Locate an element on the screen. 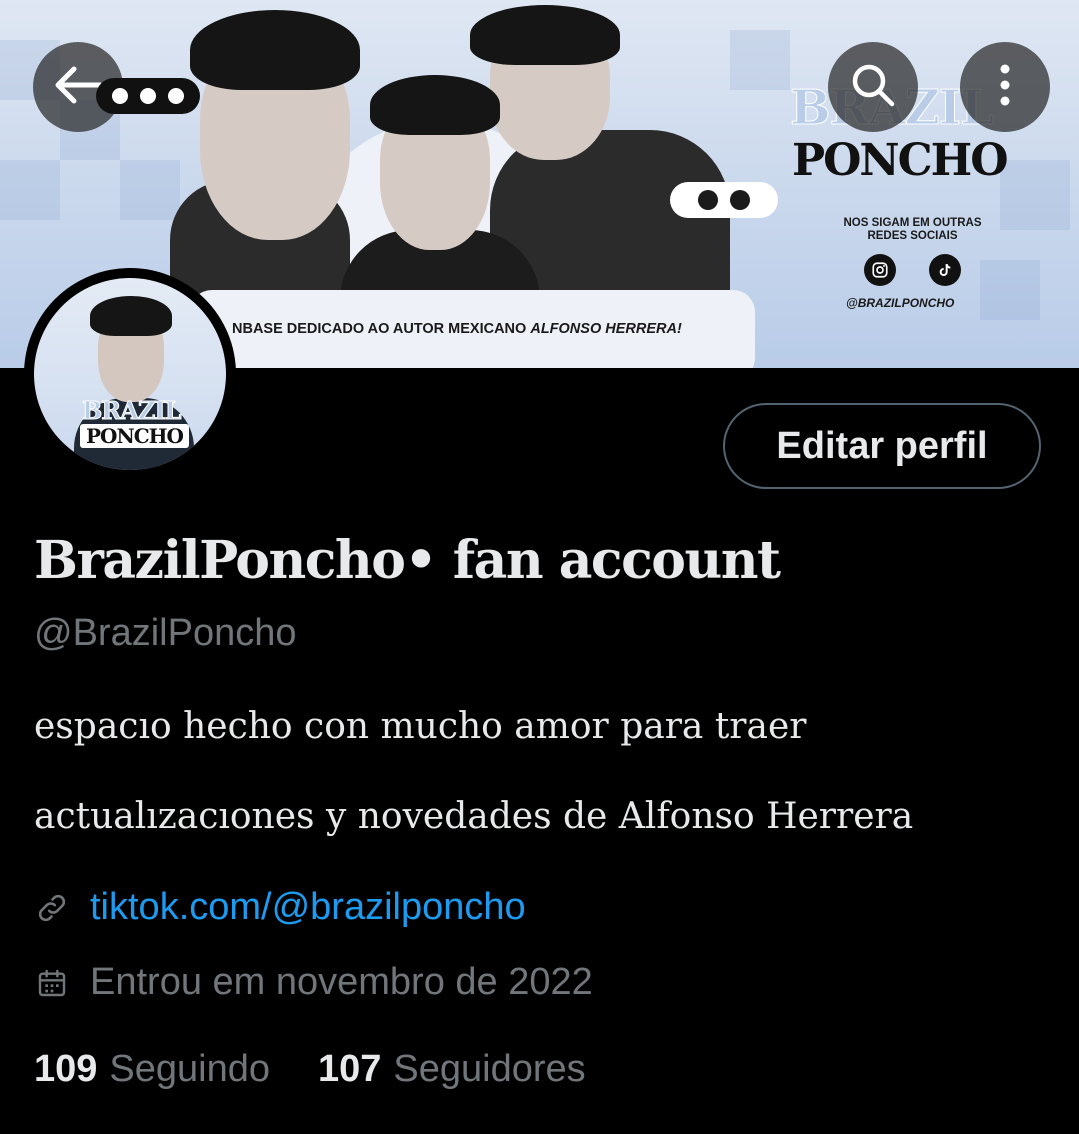 This screenshot has height=1134, width=1079. joined-date: Entrou em novembro de 2022 is located at coordinates (341, 982).